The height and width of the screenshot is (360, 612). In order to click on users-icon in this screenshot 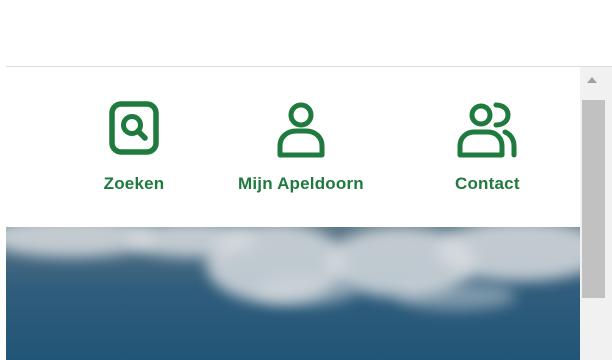, I will do `click(487, 130)`.